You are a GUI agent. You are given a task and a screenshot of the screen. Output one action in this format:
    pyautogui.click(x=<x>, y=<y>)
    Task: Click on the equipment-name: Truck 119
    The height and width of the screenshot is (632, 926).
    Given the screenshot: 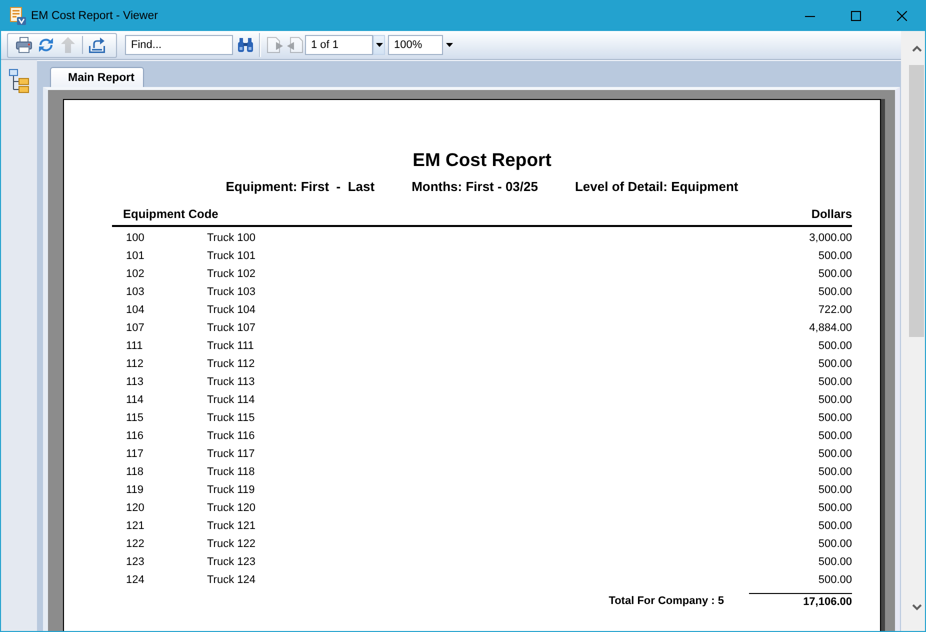 What is the action you would take?
    pyautogui.click(x=231, y=490)
    